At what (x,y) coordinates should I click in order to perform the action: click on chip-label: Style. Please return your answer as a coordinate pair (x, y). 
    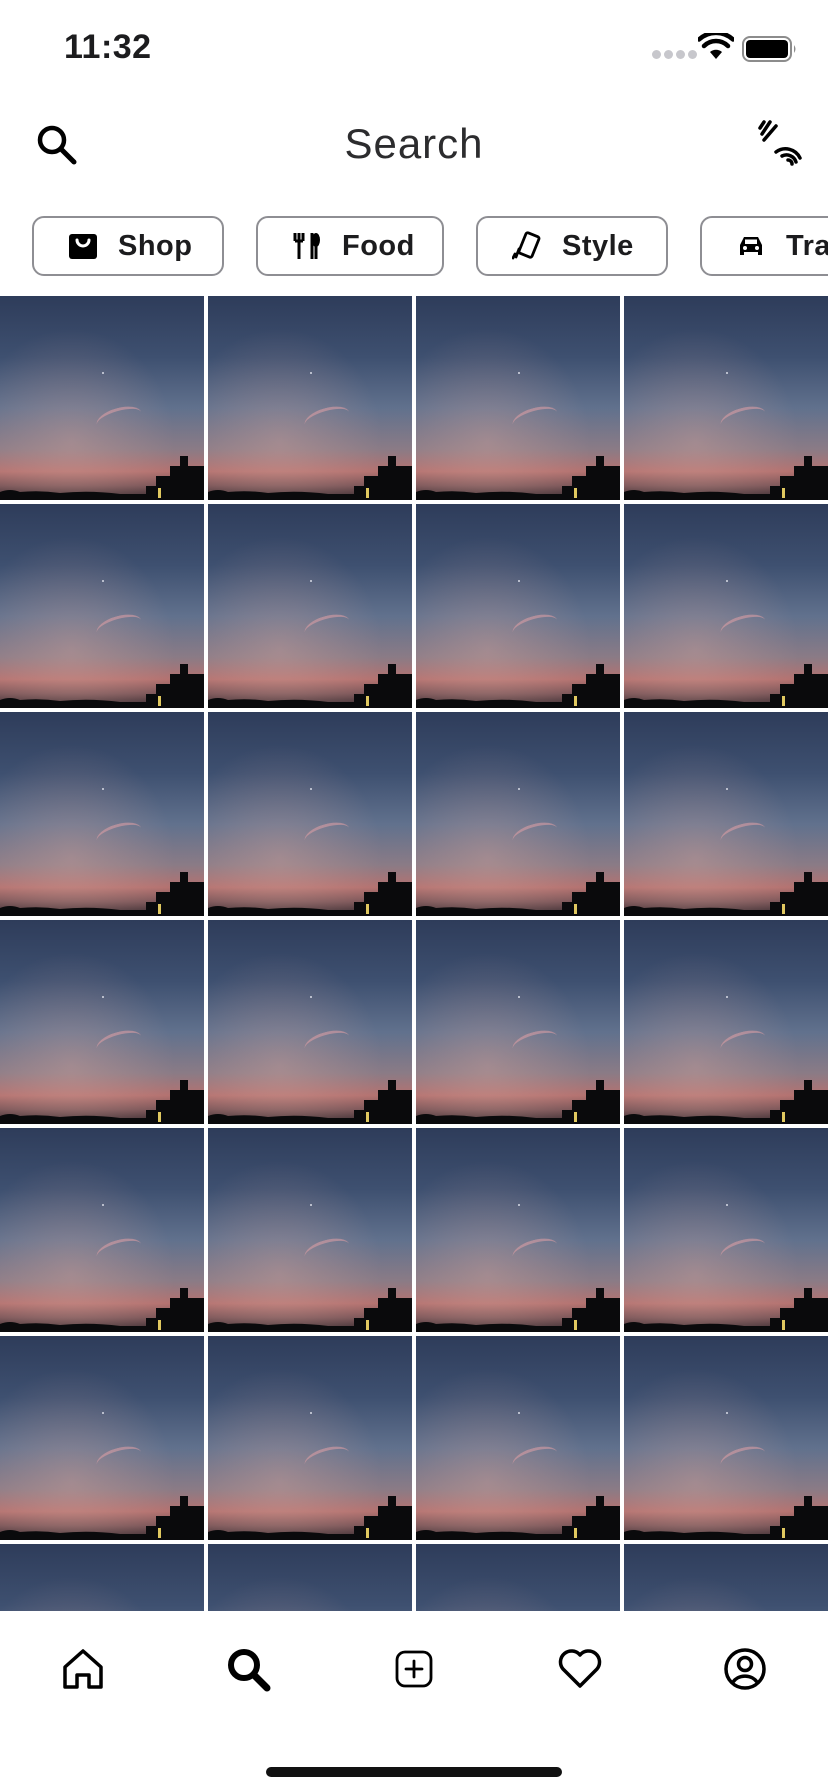
    Looking at the image, I should click on (598, 245).